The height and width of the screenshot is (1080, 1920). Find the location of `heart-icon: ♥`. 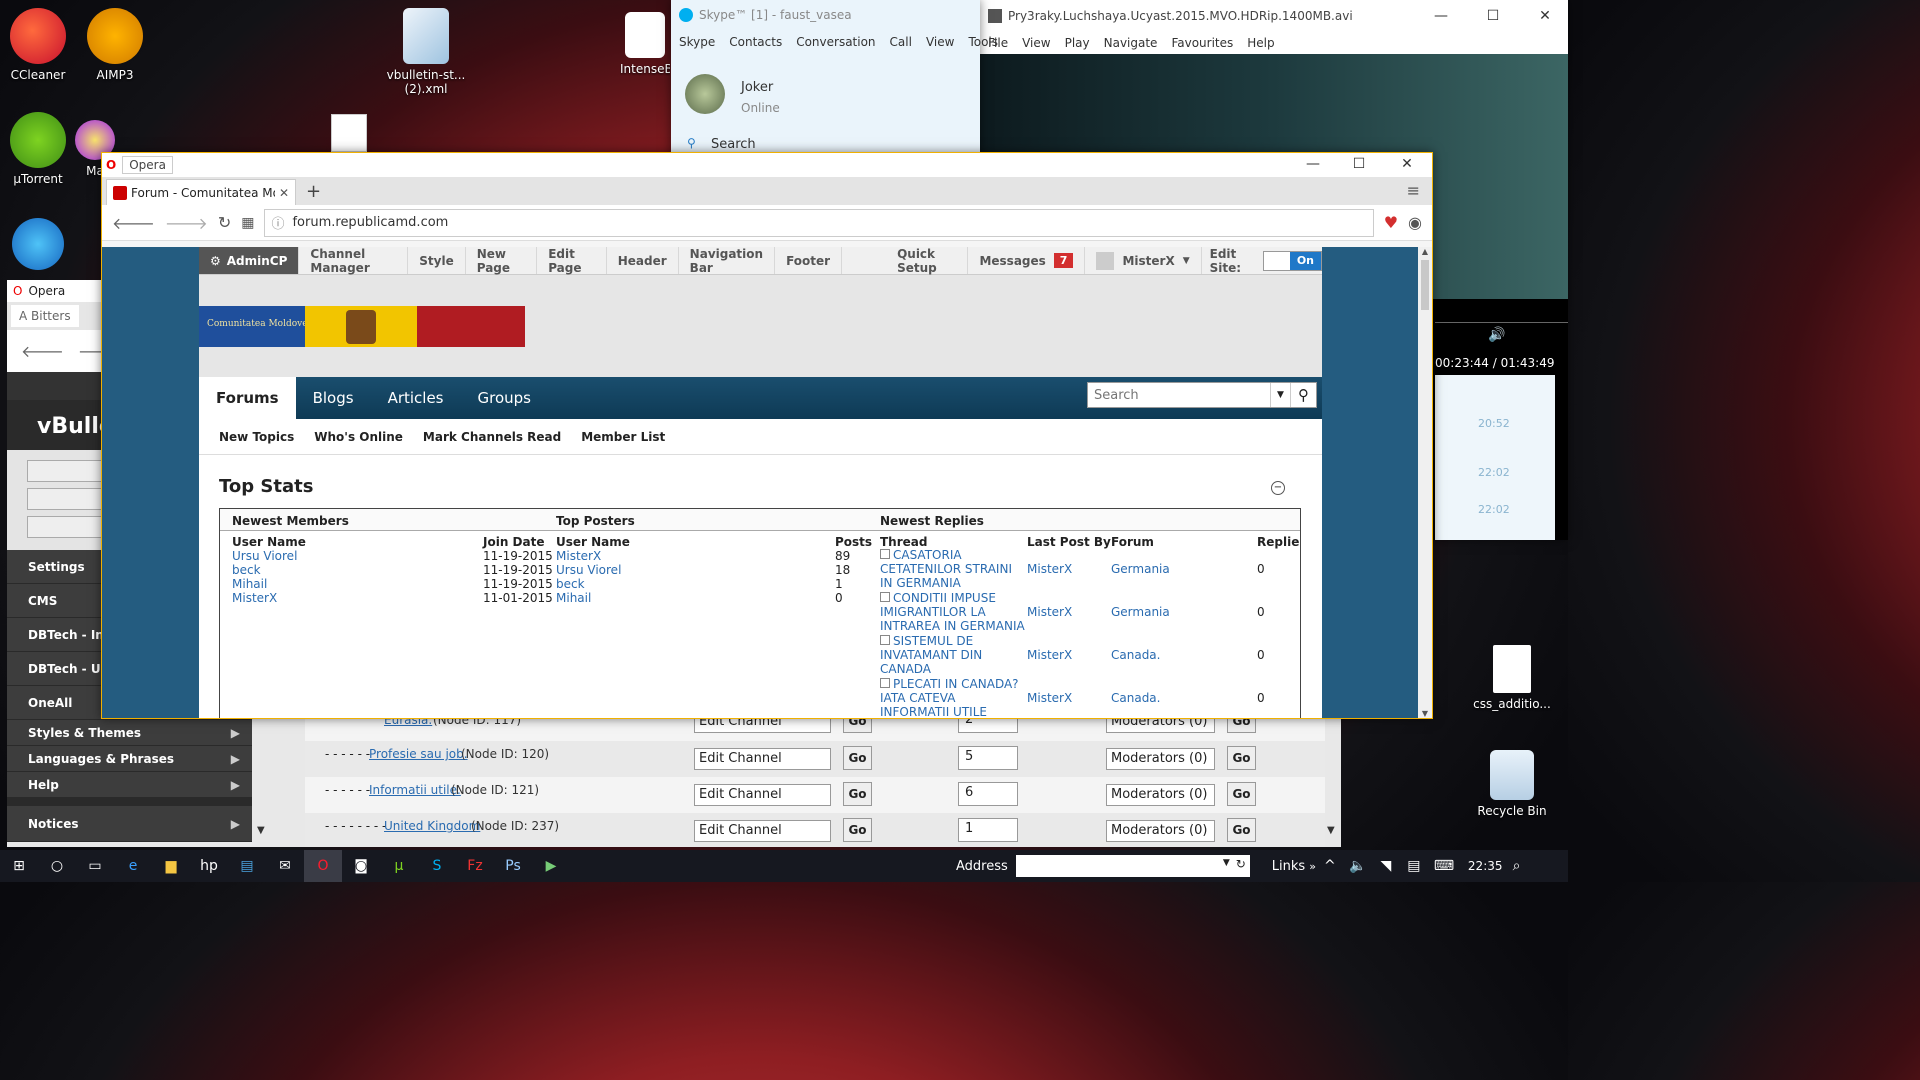

heart-icon: ♥ is located at coordinates (1391, 222).